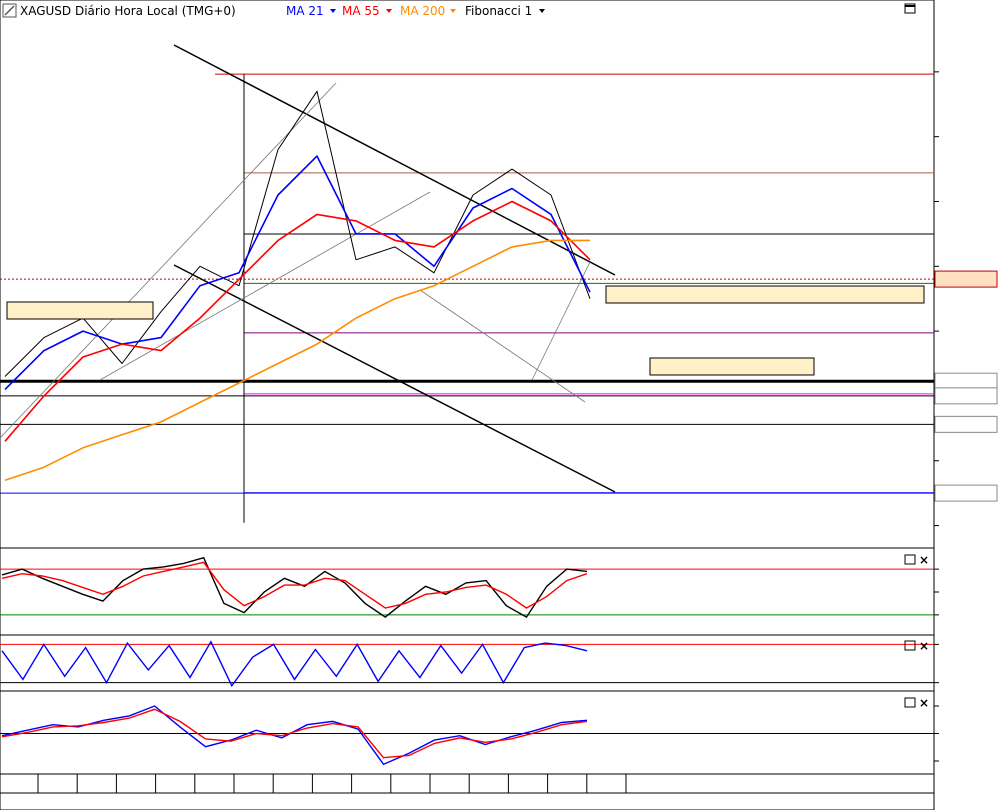  I want to click on macd-panel, so click(467, 732).